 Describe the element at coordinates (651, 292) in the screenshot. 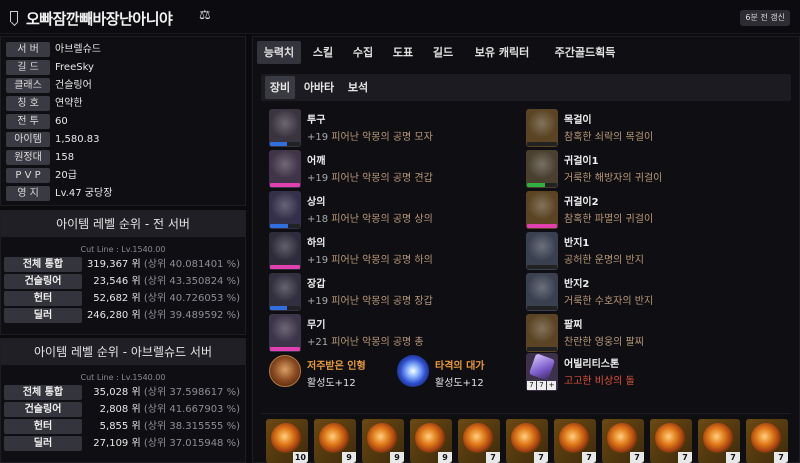

I see `equipment-item: 반지2 거룩한 수호자의 반지` at that location.